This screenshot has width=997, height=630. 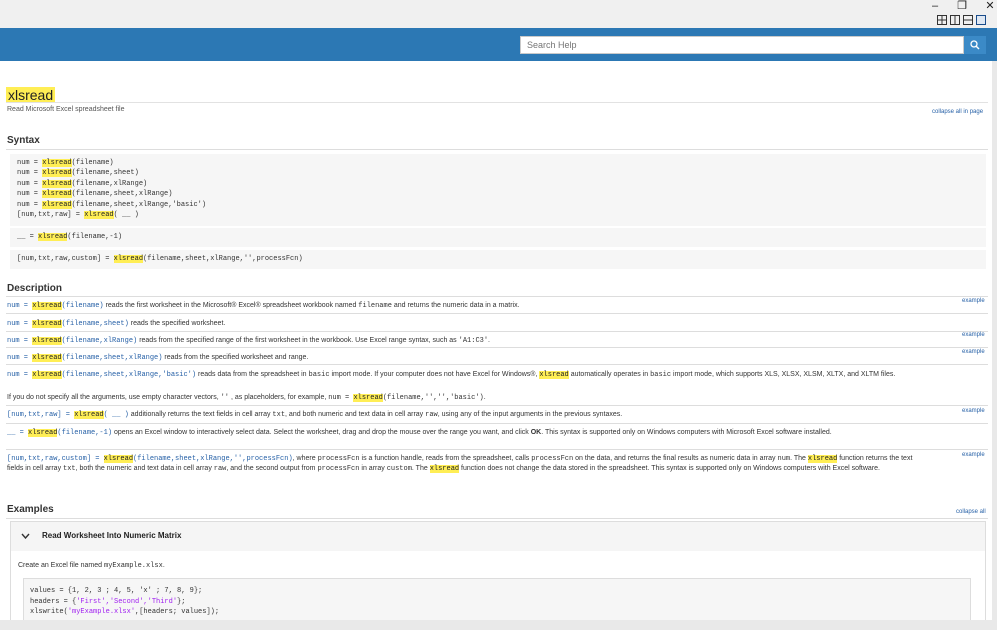 I want to click on syntax-heading: Syntax, so click(x=23, y=140).